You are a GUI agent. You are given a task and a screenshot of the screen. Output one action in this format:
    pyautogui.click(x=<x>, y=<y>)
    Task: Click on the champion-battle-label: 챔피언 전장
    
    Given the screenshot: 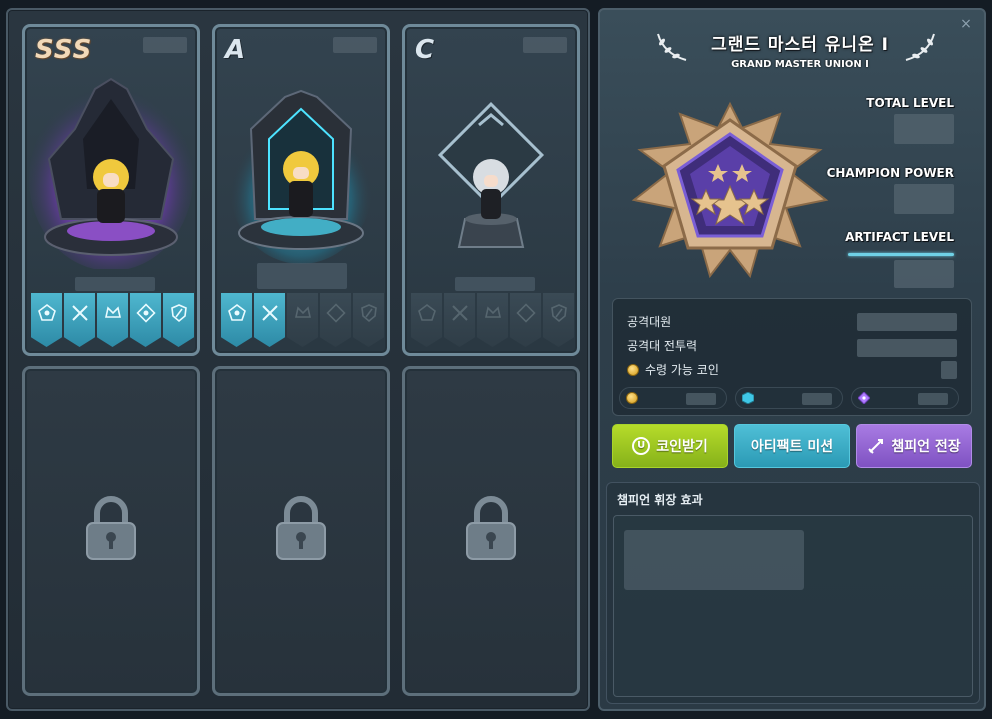 What is the action you would take?
    pyautogui.click(x=926, y=447)
    